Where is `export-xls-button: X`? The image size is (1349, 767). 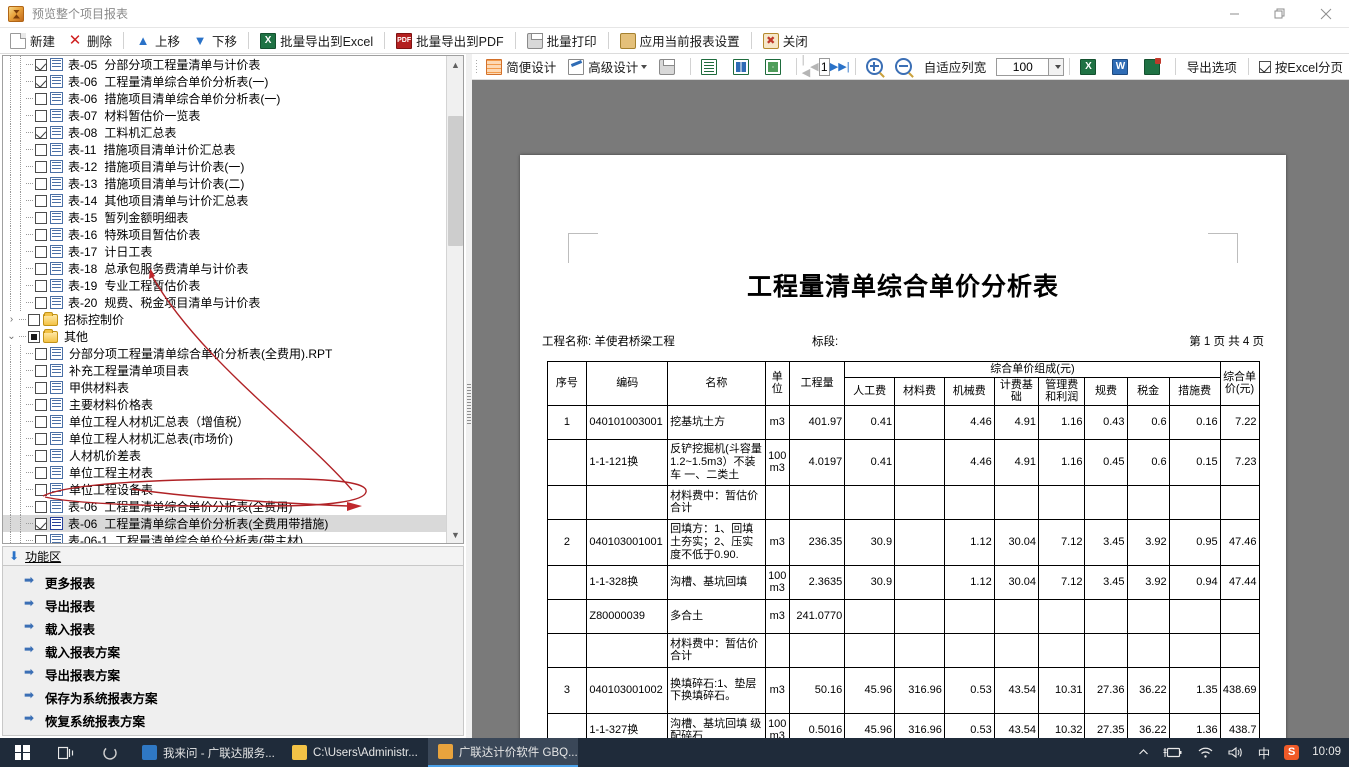
export-xls-button: X is located at coordinates (1090, 67).